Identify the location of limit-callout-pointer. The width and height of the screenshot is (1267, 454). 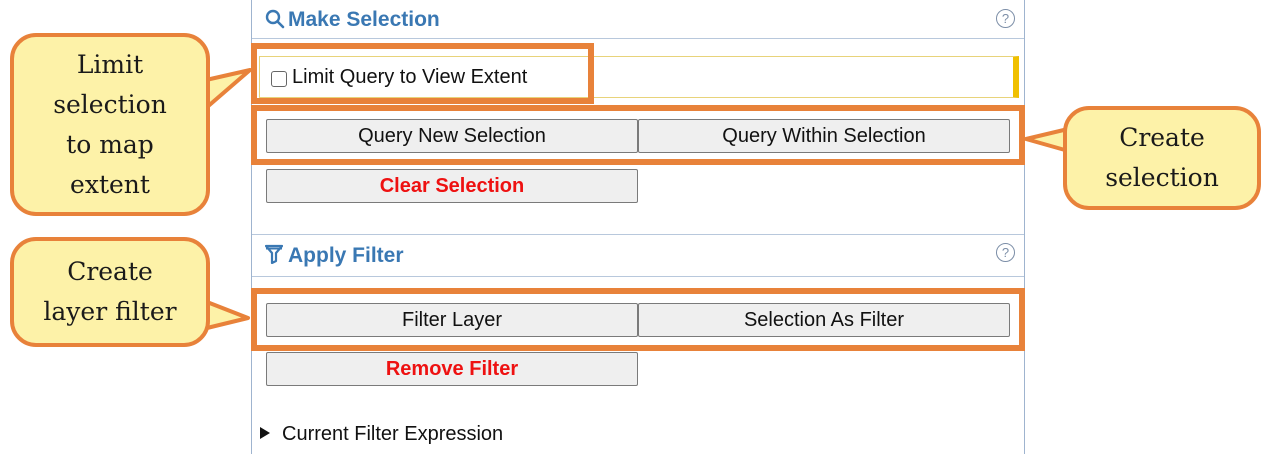
(228, 89).